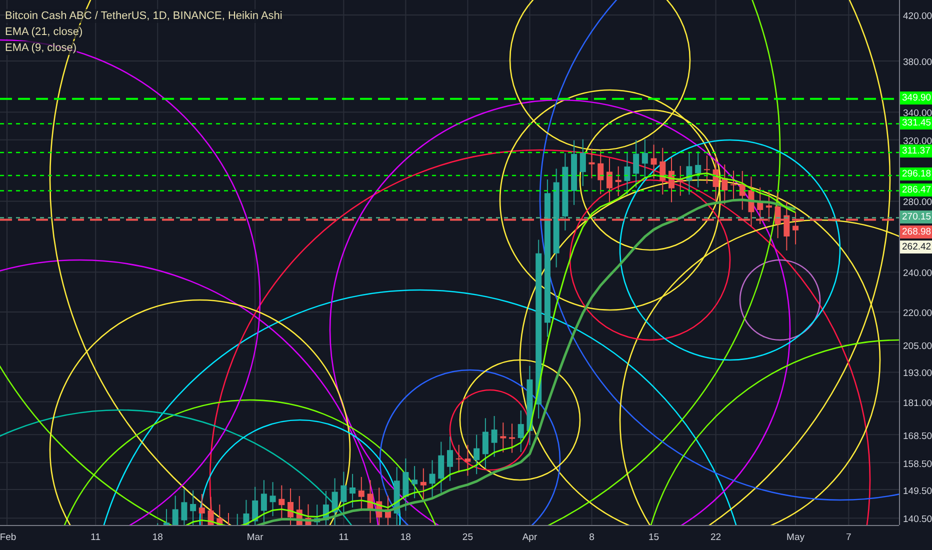 Image resolution: width=932 pixels, height=550 pixels. Describe the element at coordinates (917, 347) in the screenshot. I see `price-axis-label: 205.00` at that location.